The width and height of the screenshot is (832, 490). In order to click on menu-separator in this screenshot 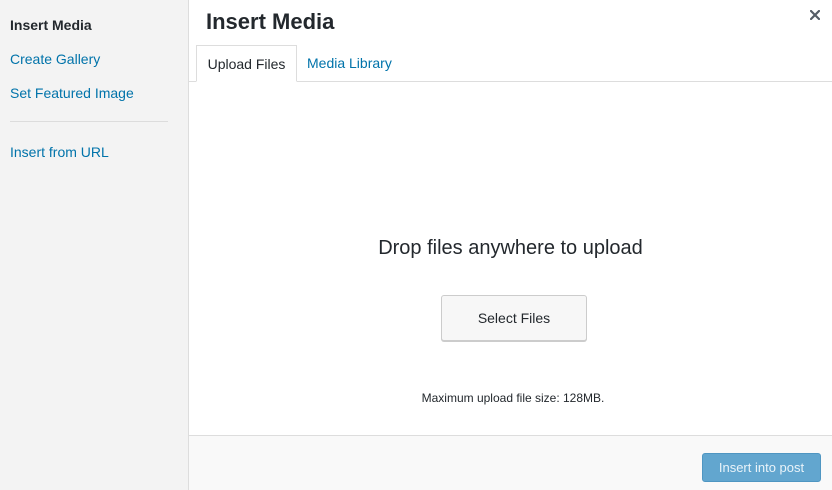, I will do `click(89, 121)`.